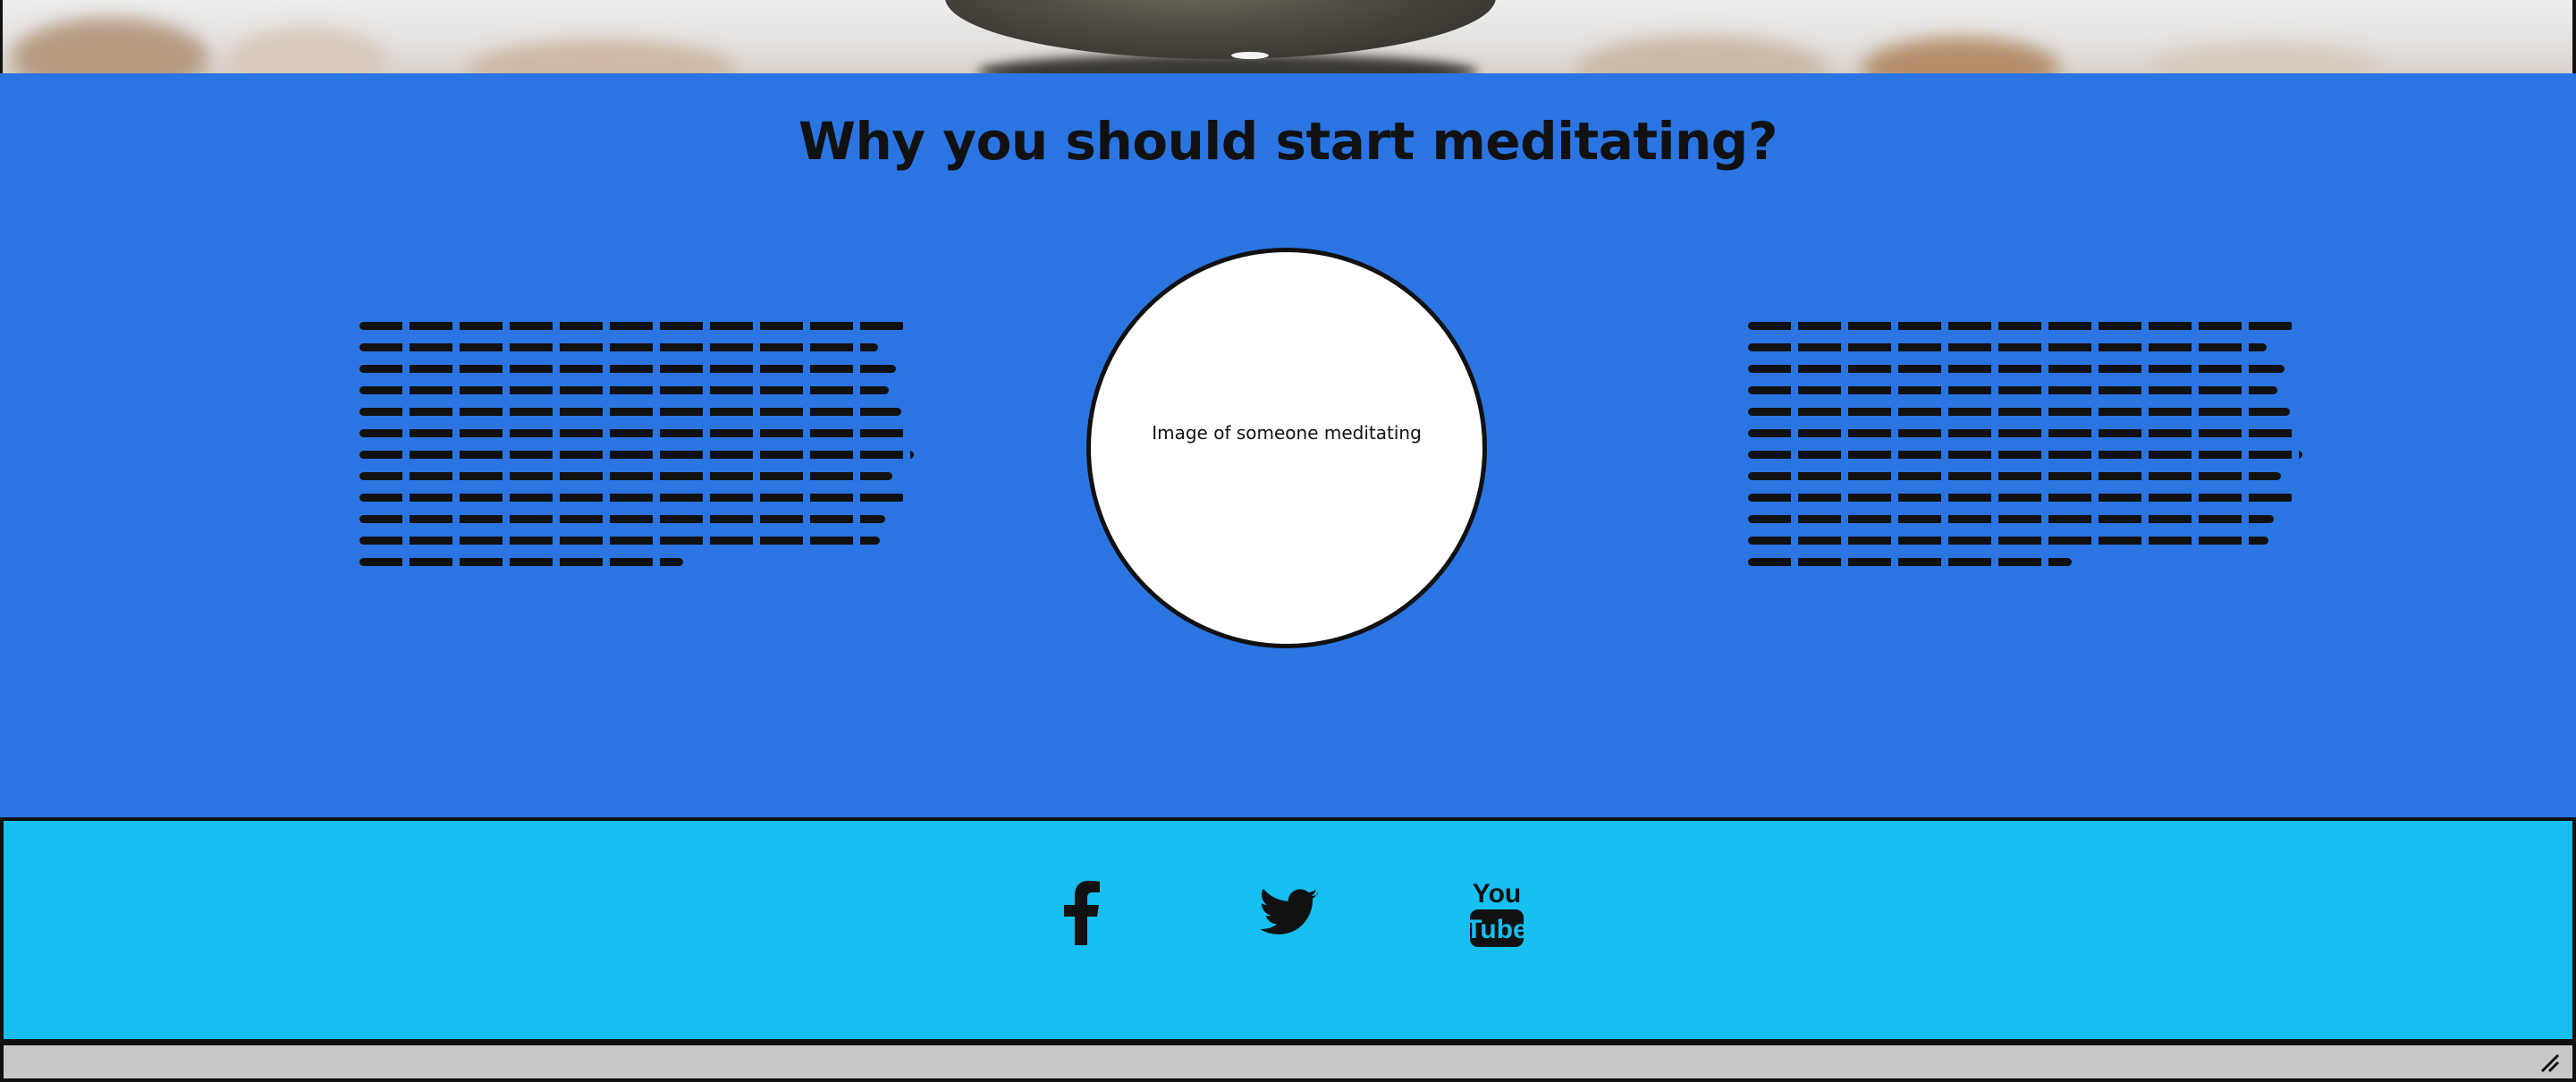  I want to click on facebook-icon, so click(1082, 913).